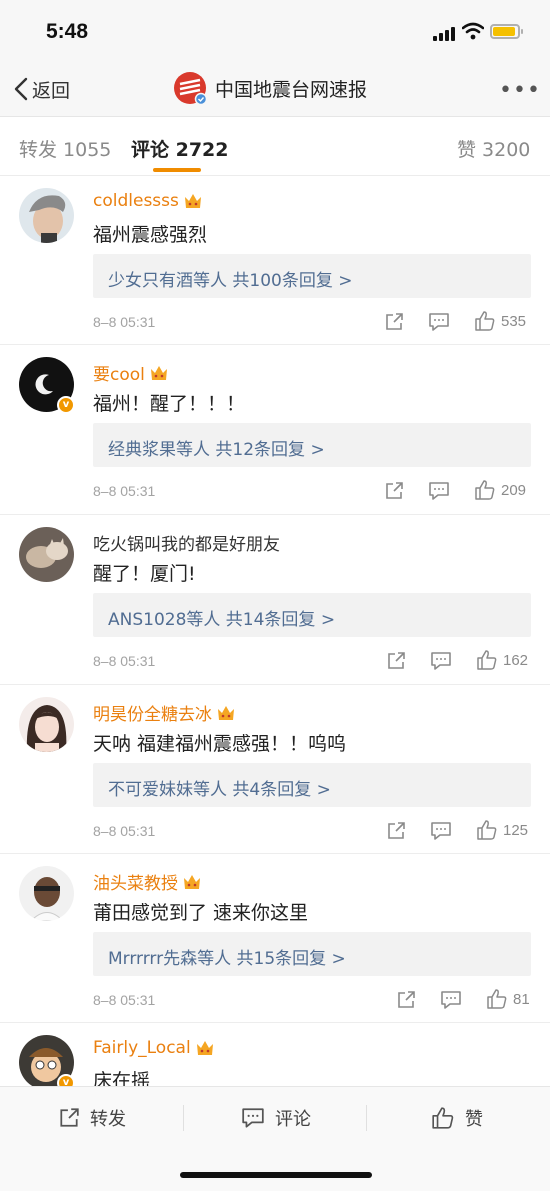  I want to click on comment-button: 评论, so click(276, 1118).